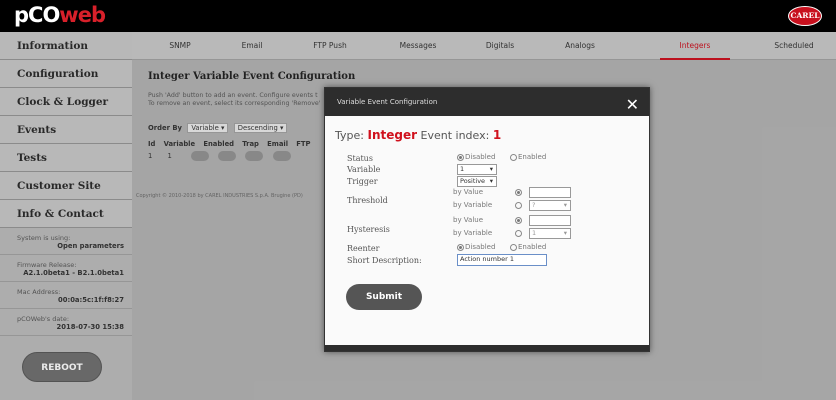 This screenshot has height=400, width=836. I want to click on carel-logo: CAREL, so click(805, 16).